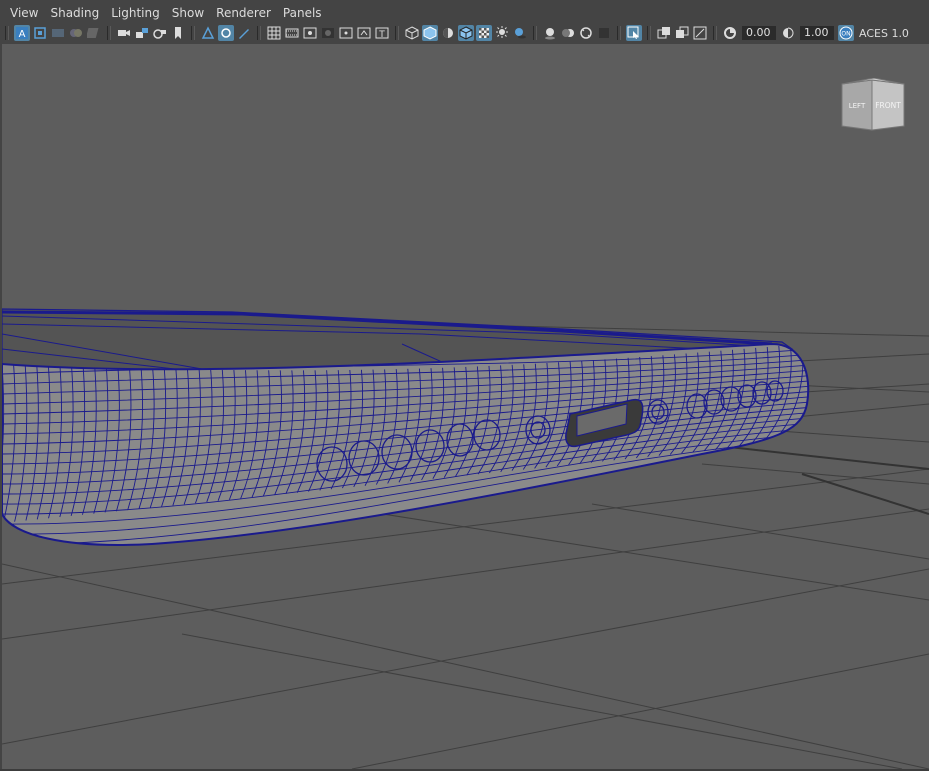  What do you see at coordinates (604, 33) in the screenshot?
I see `depth-of-field-icon` at bounding box center [604, 33].